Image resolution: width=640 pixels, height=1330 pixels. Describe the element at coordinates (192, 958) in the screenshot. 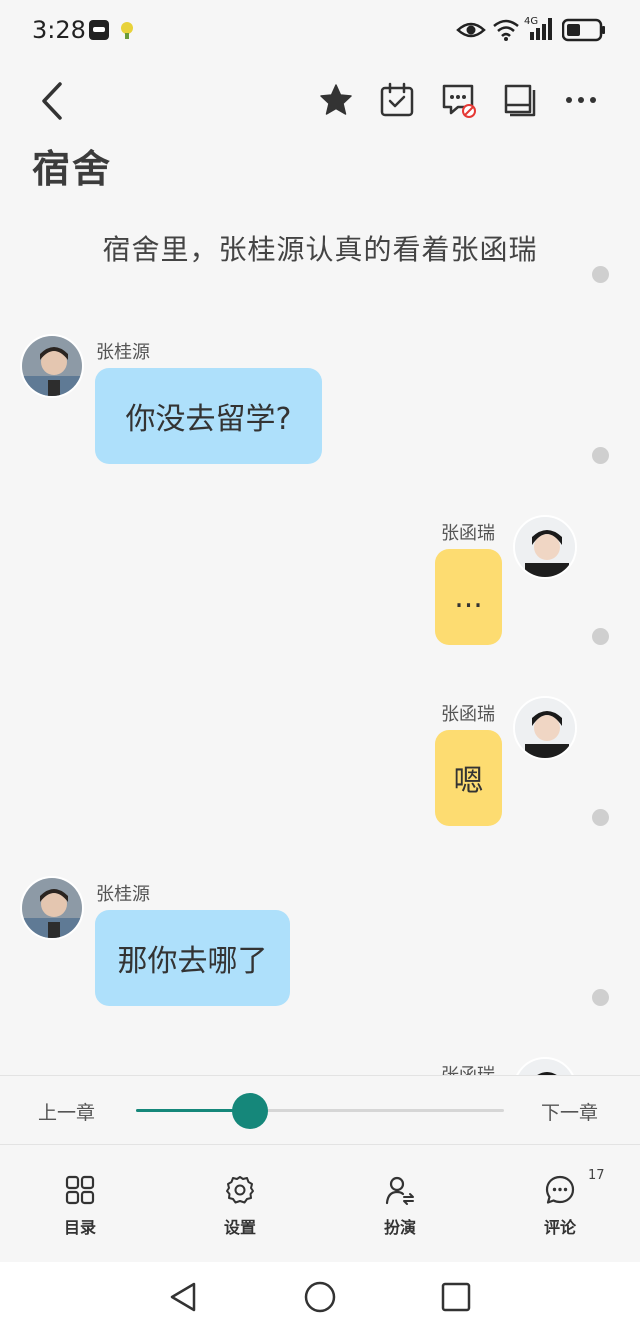

I see `chat-bubble: 那你去哪了` at that location.